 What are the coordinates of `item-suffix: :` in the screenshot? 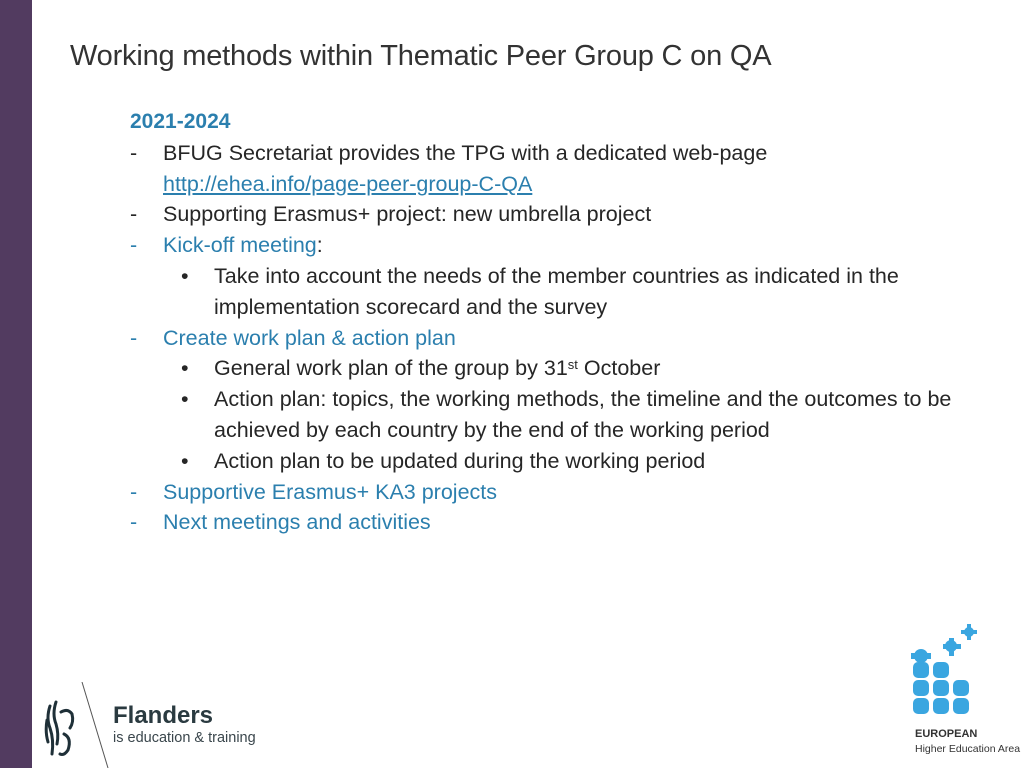 It's located at (319, 245).